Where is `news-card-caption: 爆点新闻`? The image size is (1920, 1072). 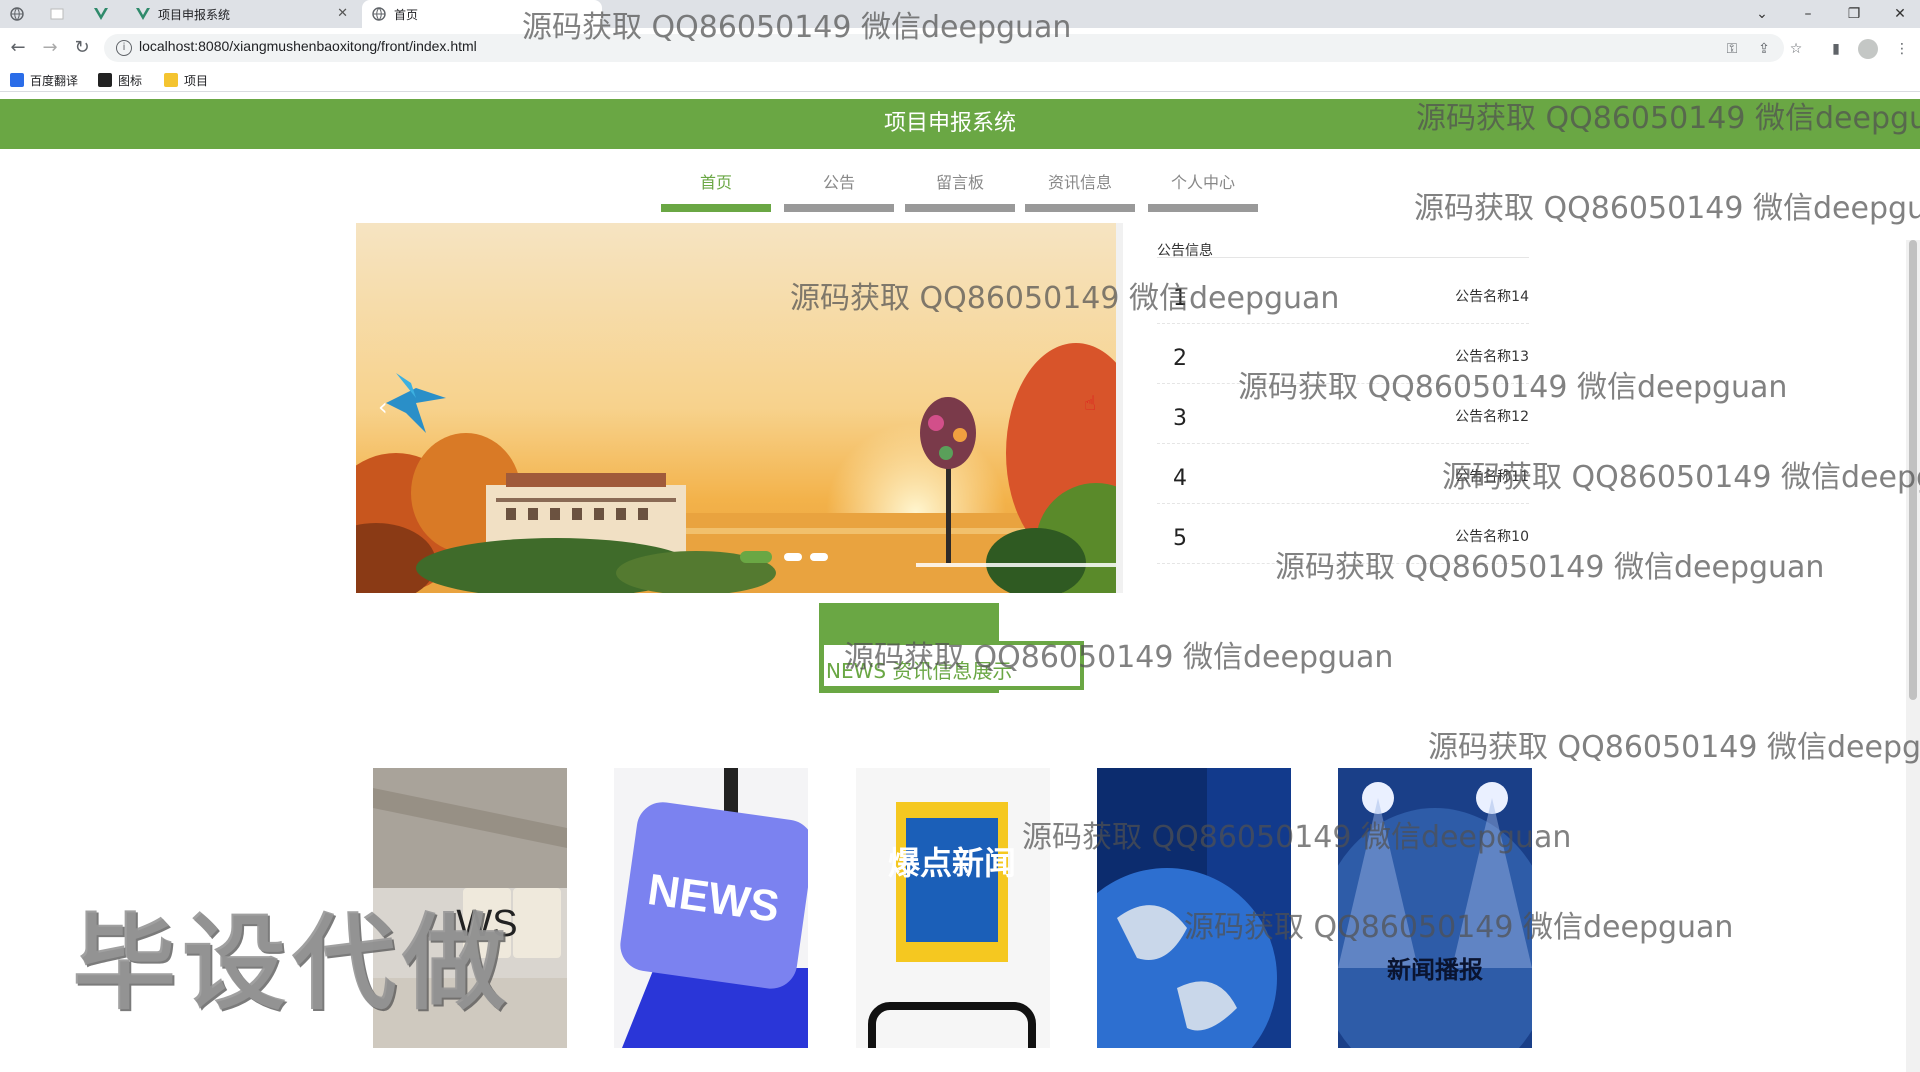 news-card-caption: 爆点新闻 is located at coordinates (952, 863).